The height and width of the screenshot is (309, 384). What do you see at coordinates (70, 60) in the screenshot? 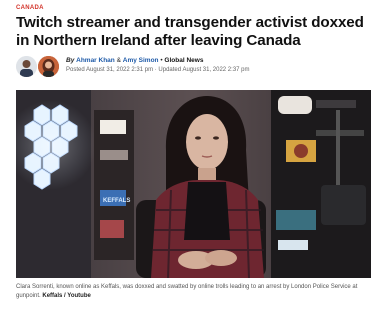
I see `byline-by: By` at bounding box center [70, 60].